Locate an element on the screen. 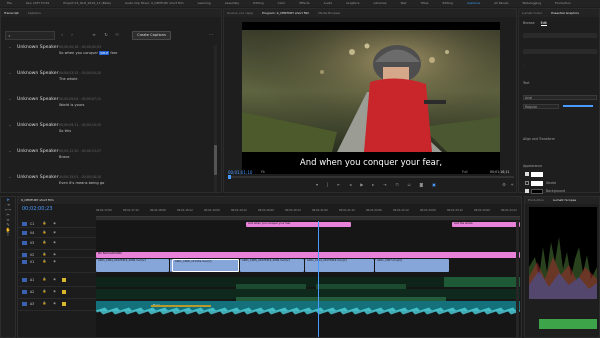 Image resolution: width=600 pixels, height=338 pixels. entry-text: The whole is located at coordinates (68, 79).